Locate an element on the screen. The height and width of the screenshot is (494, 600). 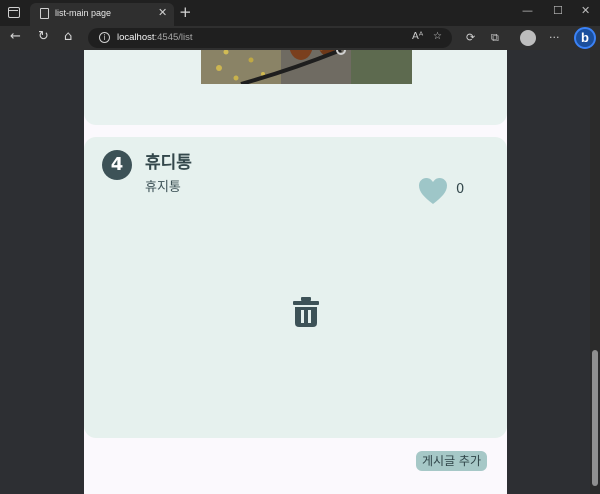
previous-post-card is located at coordinates (295, 87).